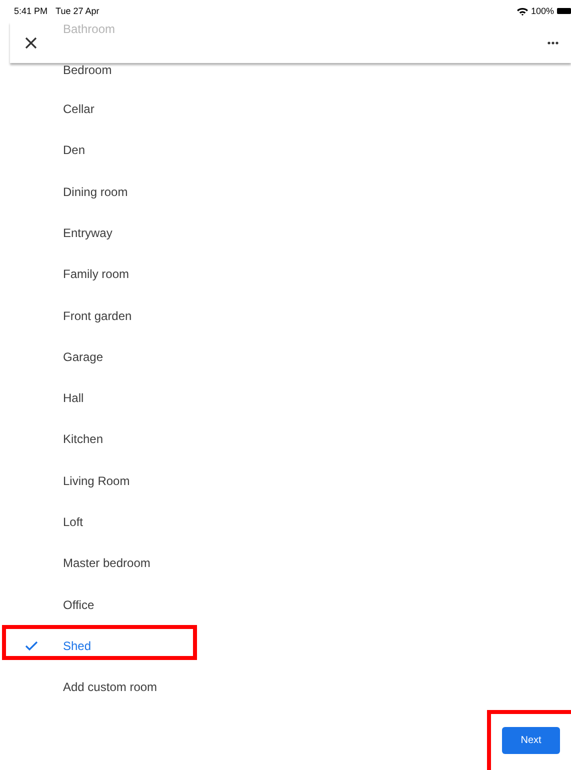 The height and width of the screenshot is (770, 571). What do you see at coordinates (285, 687) in the screenshot?
I see `room-item: Add custom room` at bounding box center [285, 687].